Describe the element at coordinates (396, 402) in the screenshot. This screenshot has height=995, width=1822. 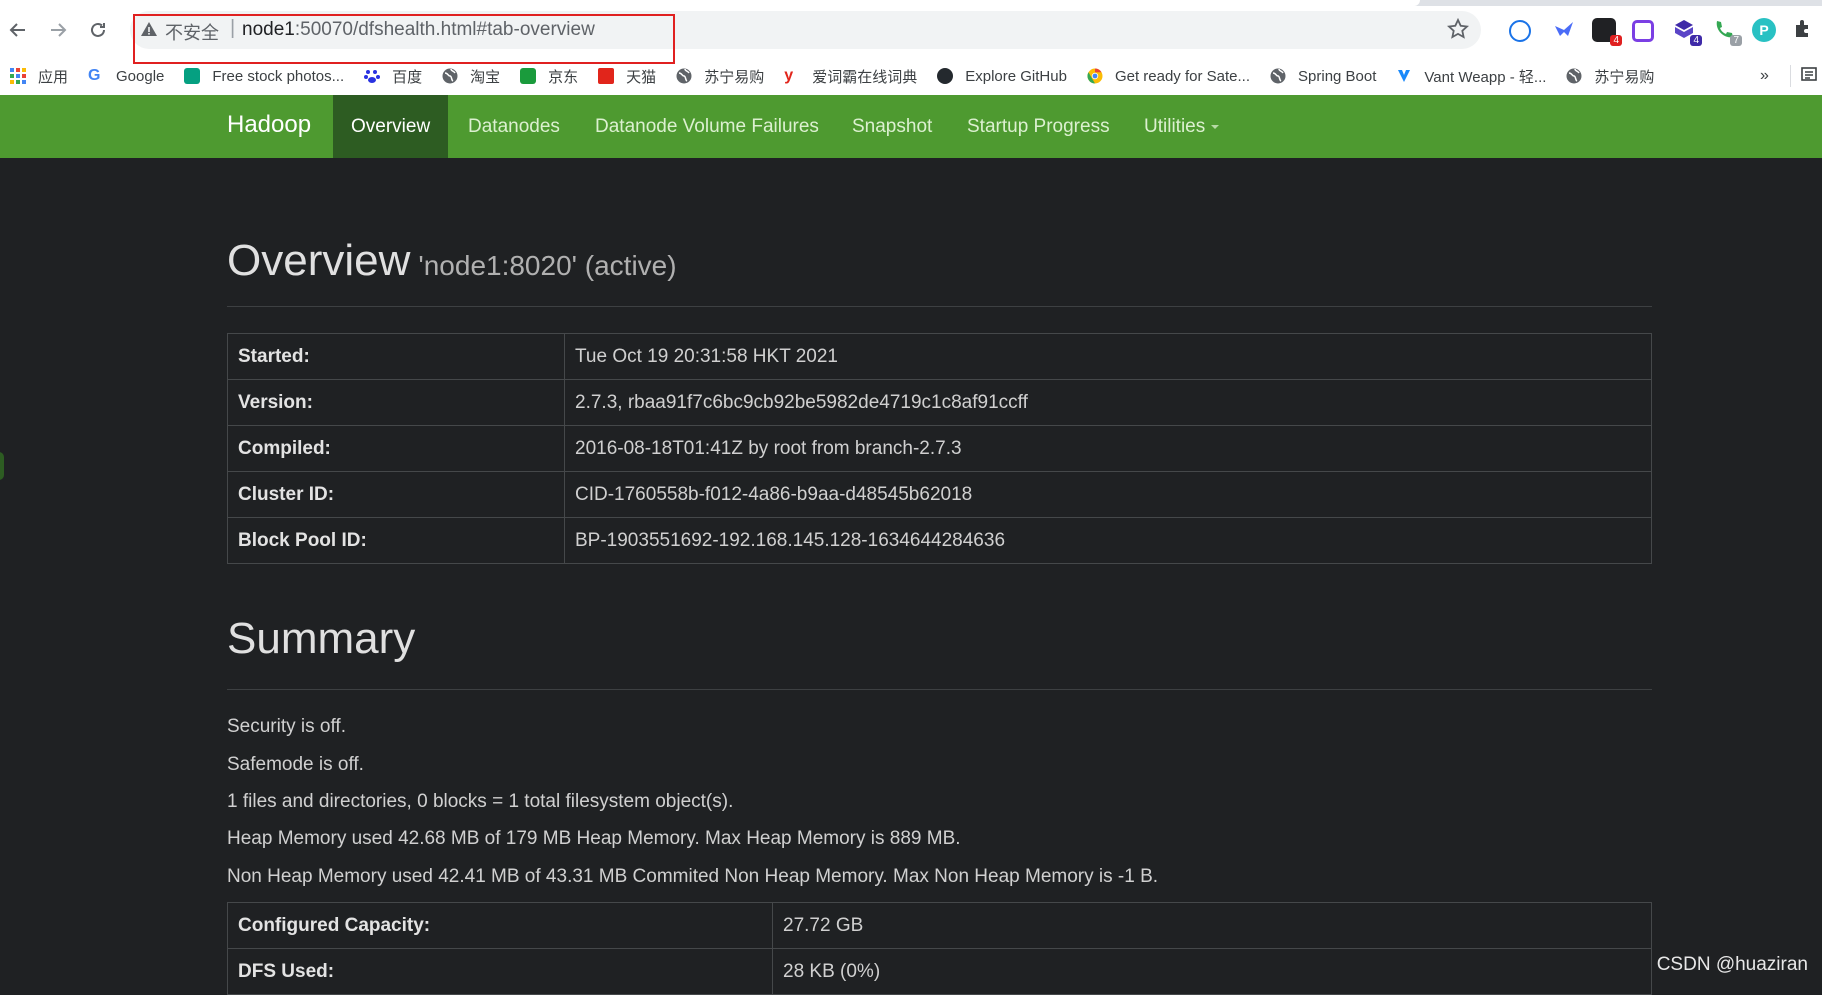
I see `table-key: Version:` at that location.